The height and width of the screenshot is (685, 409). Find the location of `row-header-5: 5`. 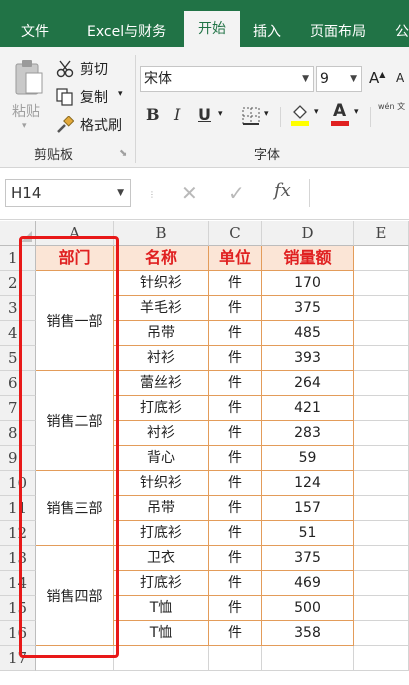

row-header-5: 5 is located at coordinates (18, 358).